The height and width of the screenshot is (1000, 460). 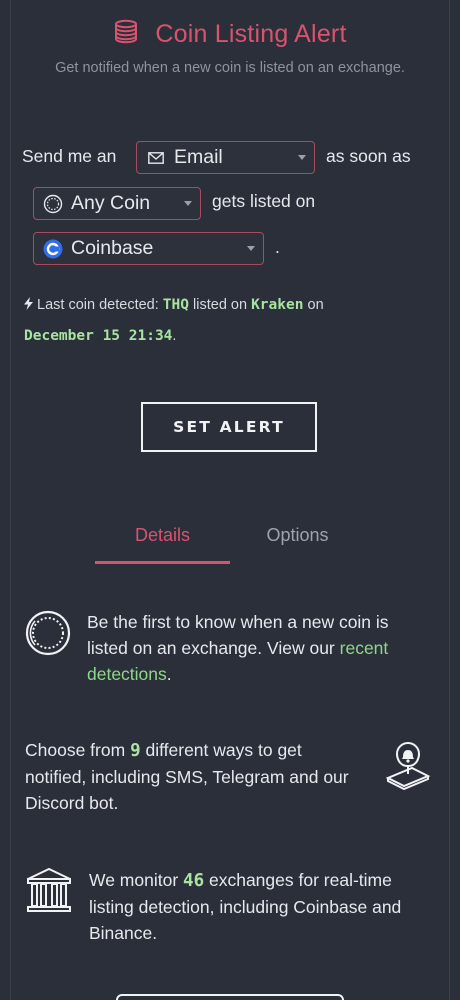 What do you see at coordinates (174, 336) in the screenshot?
I see `last-detection-end: .` at bounding box center [174, 336].